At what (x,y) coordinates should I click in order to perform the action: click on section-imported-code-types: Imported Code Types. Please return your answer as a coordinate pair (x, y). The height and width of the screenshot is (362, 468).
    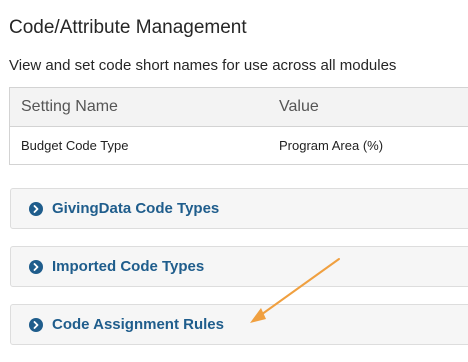
    Looking at the image, I should click on (239, 266).